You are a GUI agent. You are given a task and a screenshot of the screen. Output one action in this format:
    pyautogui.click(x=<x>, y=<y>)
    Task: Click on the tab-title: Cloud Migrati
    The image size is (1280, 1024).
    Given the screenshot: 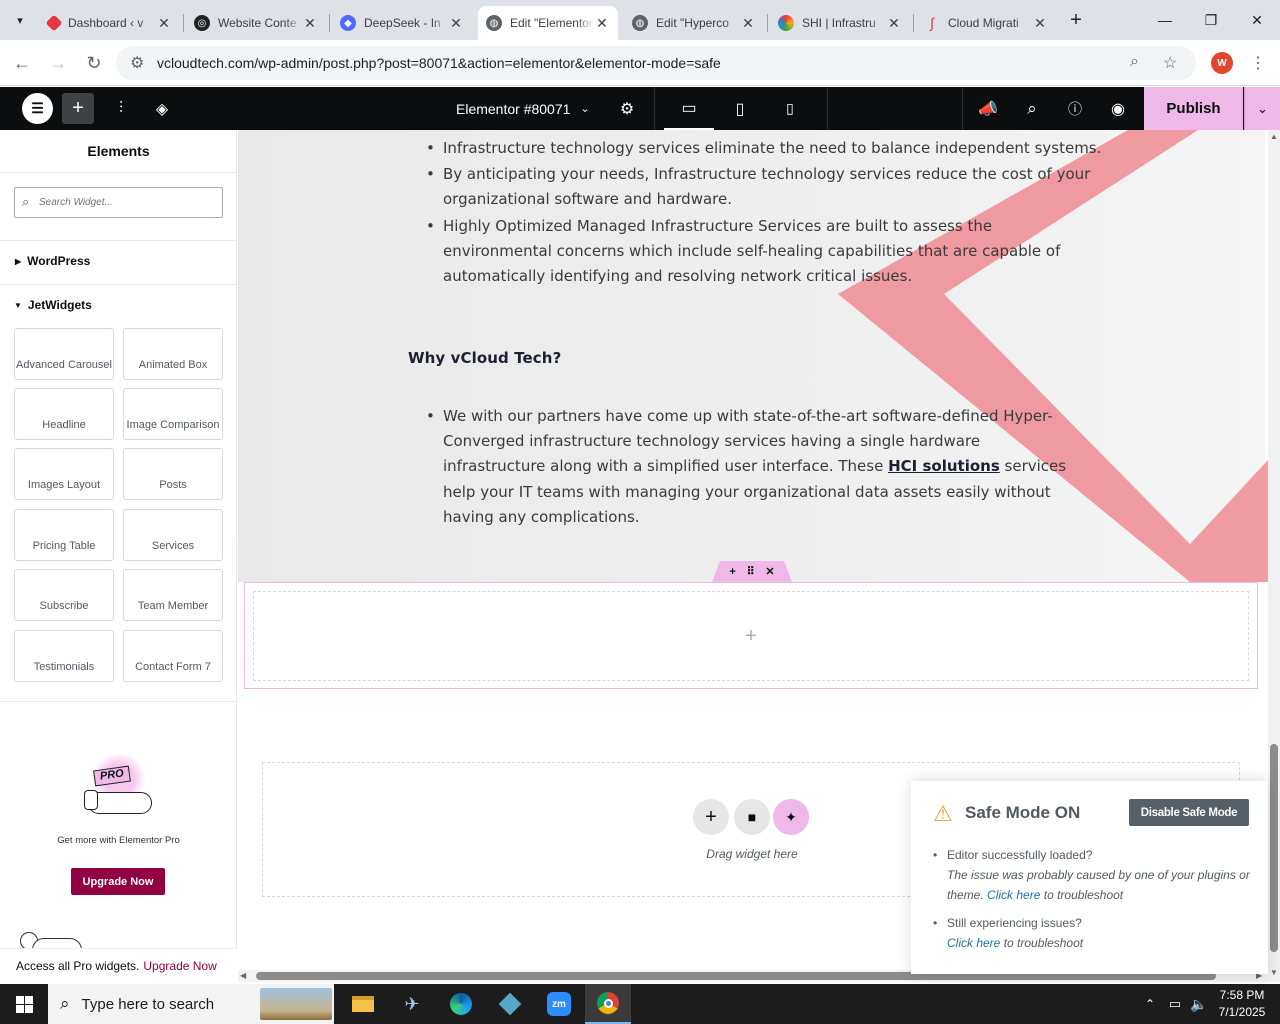 What is the action you would take?
    pyautogui.click(x=983, y=23)
    